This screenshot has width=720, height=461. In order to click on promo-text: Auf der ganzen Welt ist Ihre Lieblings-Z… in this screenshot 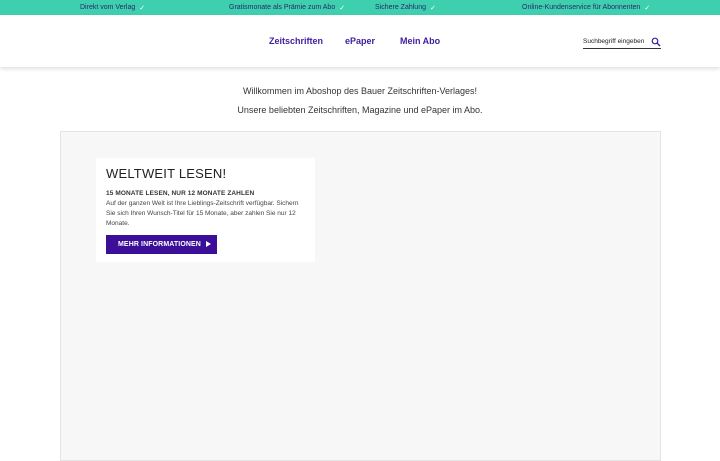, I will do `click(202, 213)`.